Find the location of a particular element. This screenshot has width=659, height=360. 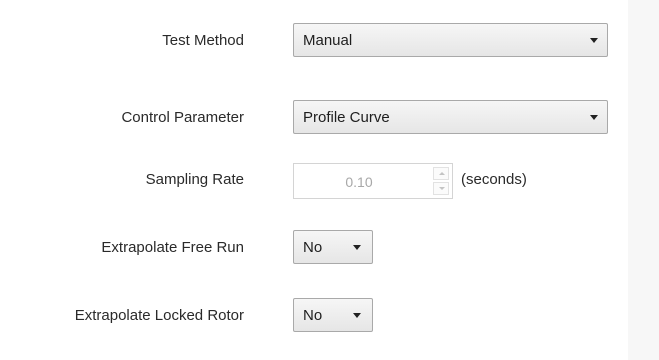

extrapolate-free-run-label: Extrapolate Free Run is located at coordinates (172, 247).